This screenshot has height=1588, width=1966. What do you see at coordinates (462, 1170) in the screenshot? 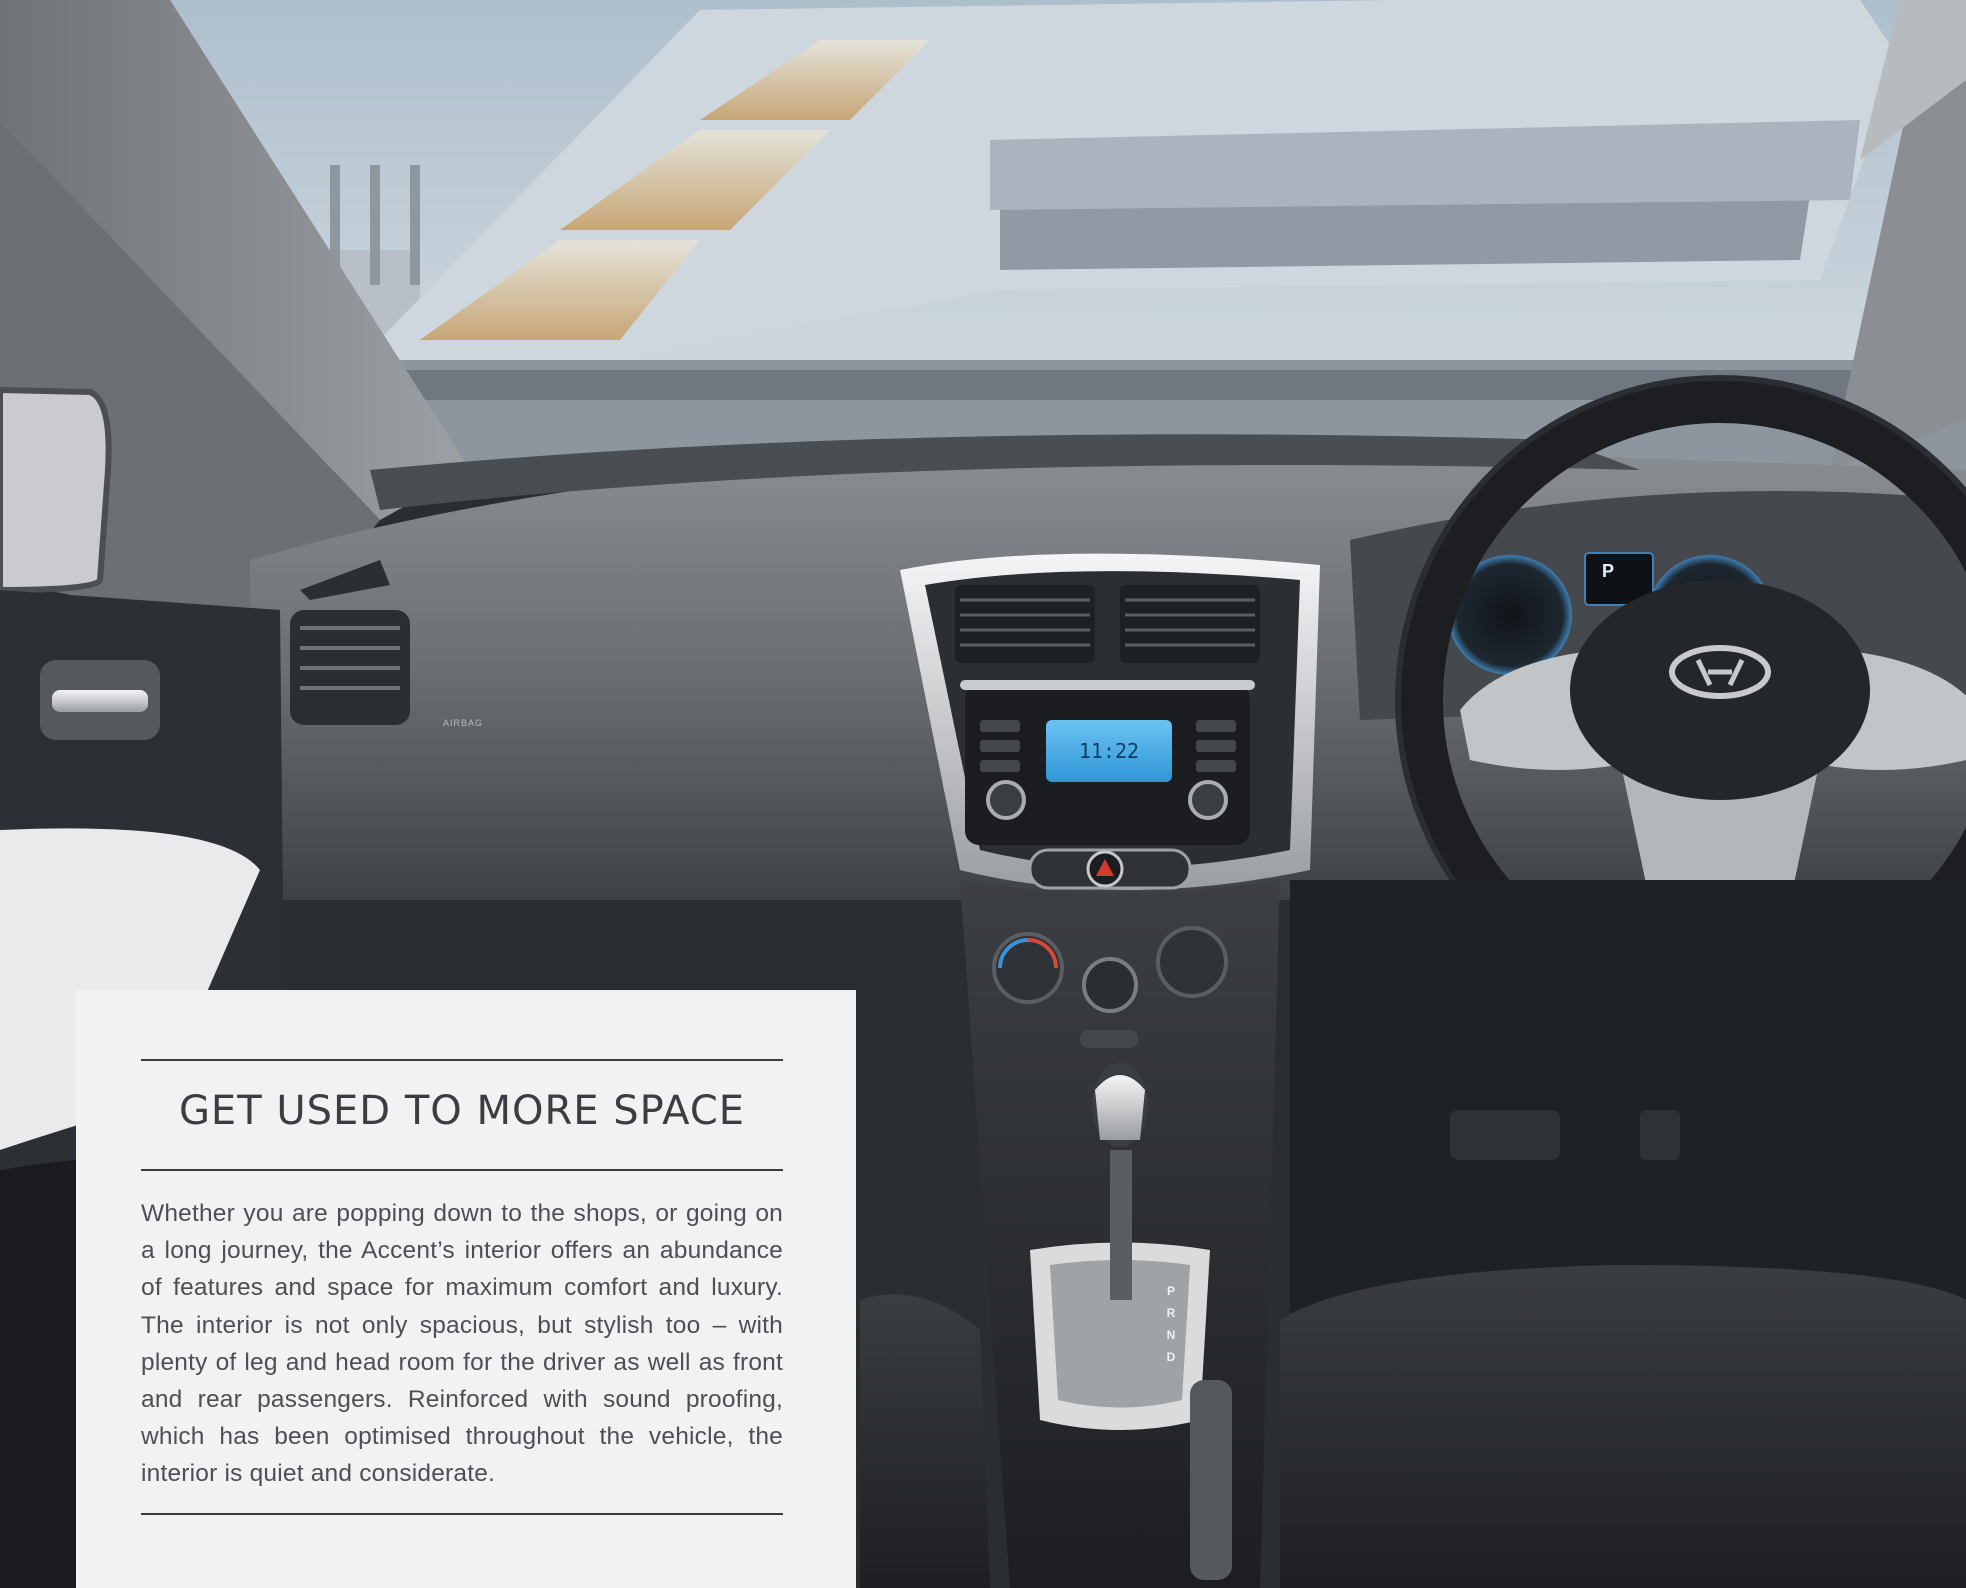
I see `heading-divider` at bounding box center [462, 1170].